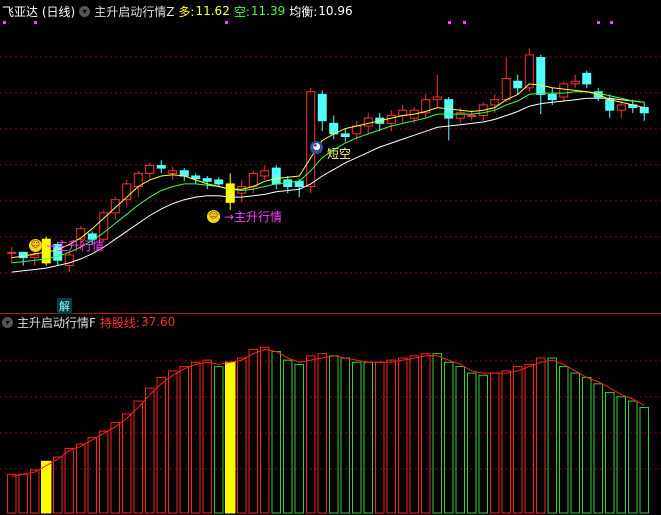 The width and height of the screenshot is (661, 515). I want to click on indicator-name: 主升启动行情Z, so click(134, 11).